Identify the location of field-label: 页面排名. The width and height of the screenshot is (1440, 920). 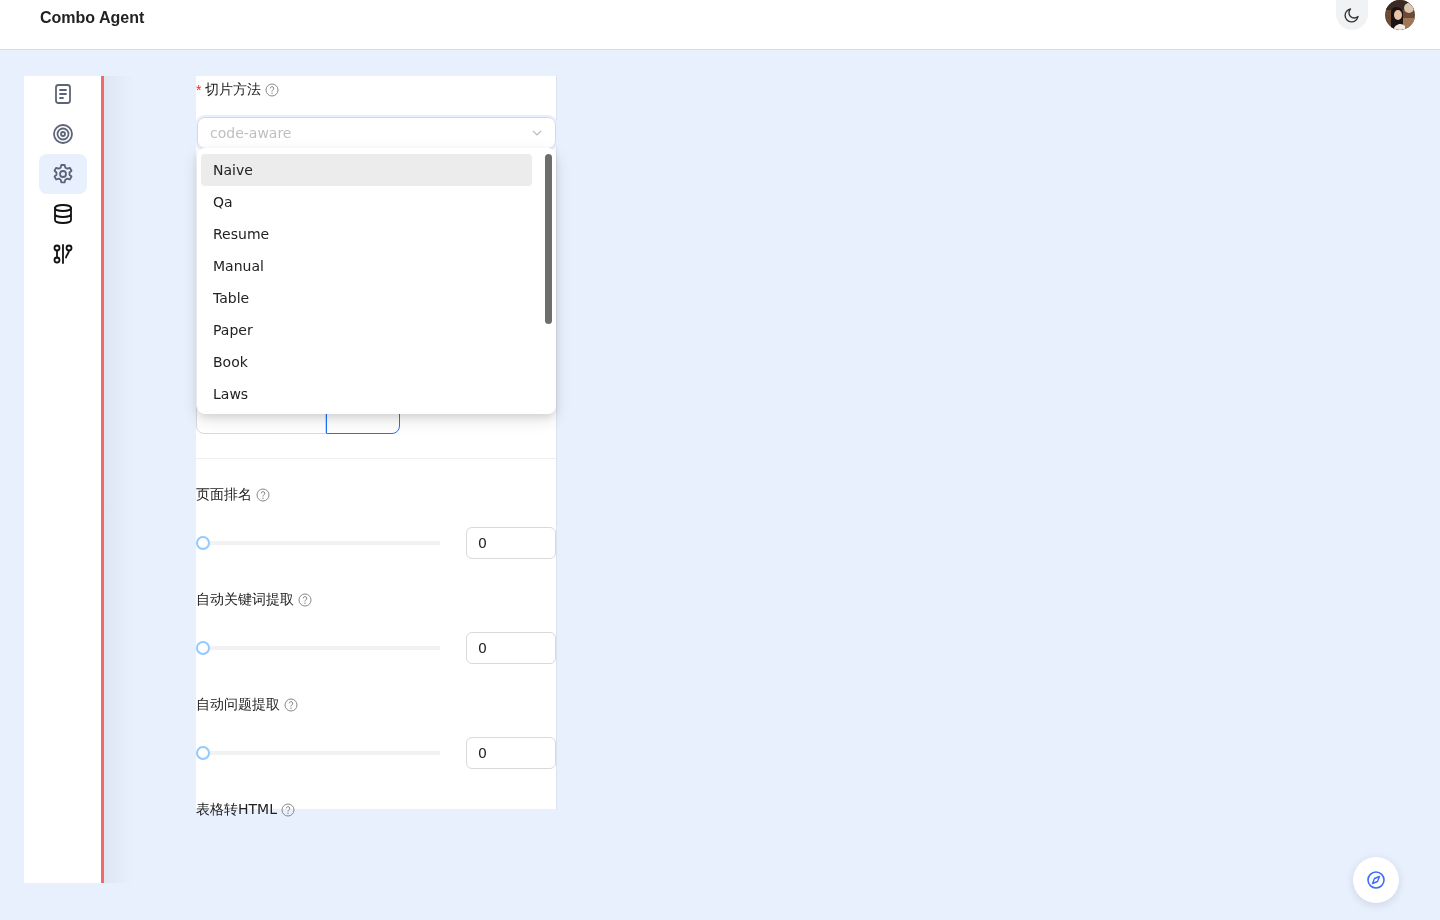
(224, 495).